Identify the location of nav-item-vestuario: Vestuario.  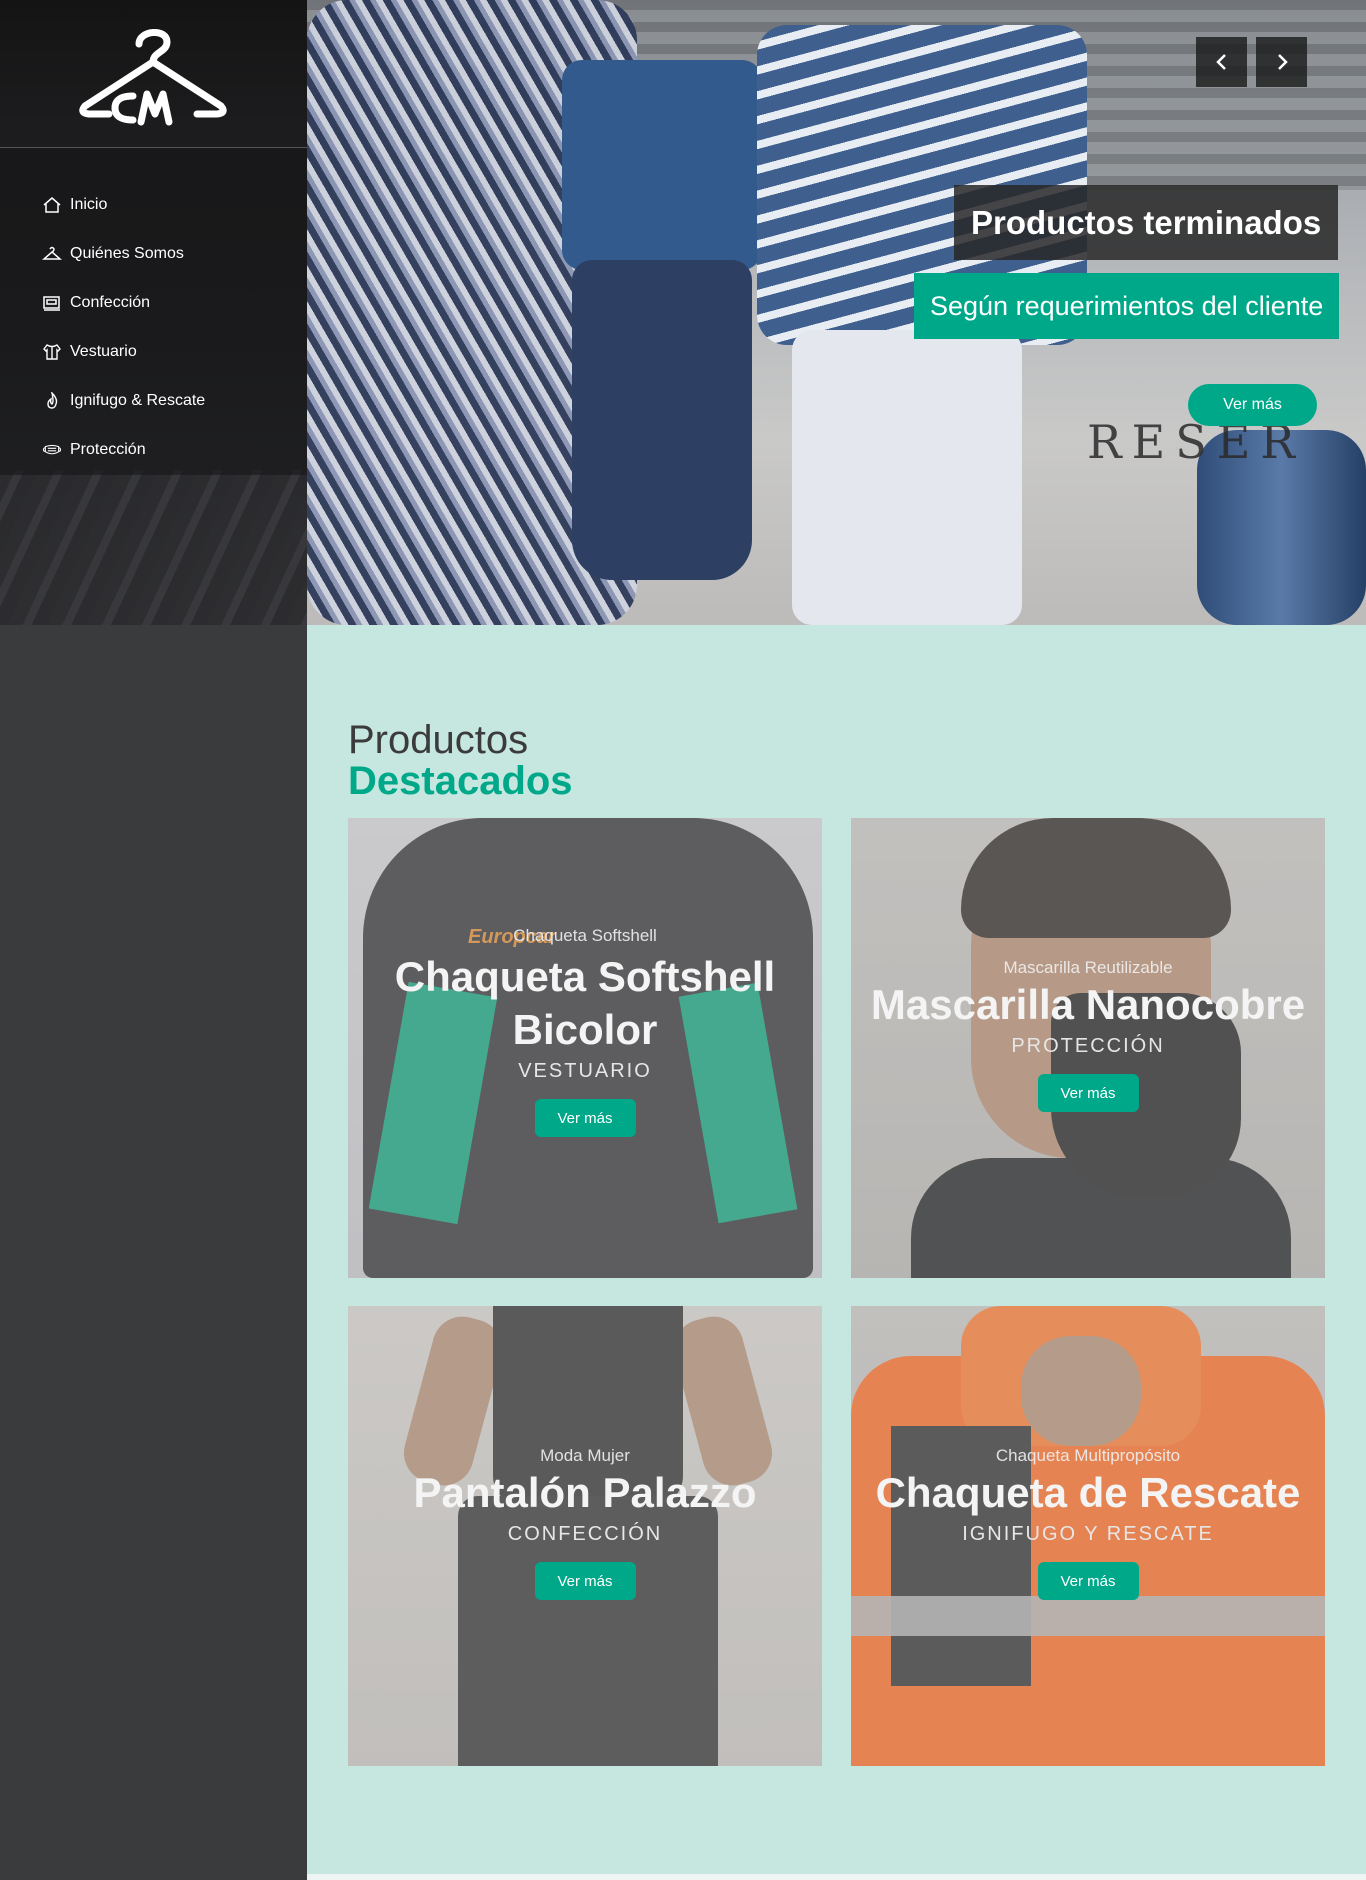
(123, 351).